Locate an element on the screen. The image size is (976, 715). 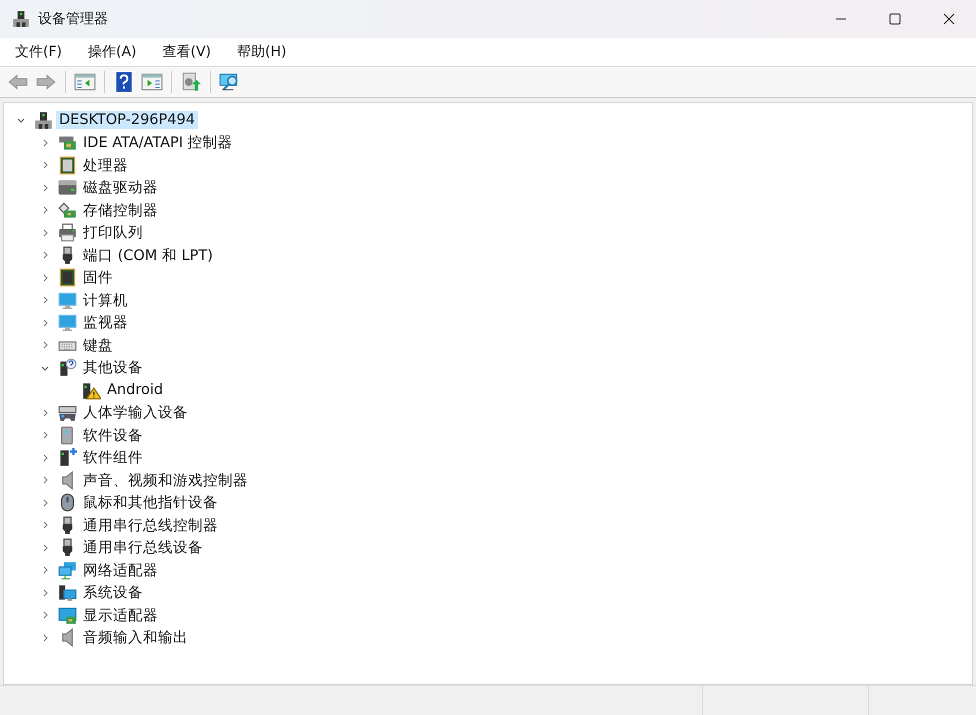
tree-item: 人体学输入设备 is located at coordinates (135, 413).